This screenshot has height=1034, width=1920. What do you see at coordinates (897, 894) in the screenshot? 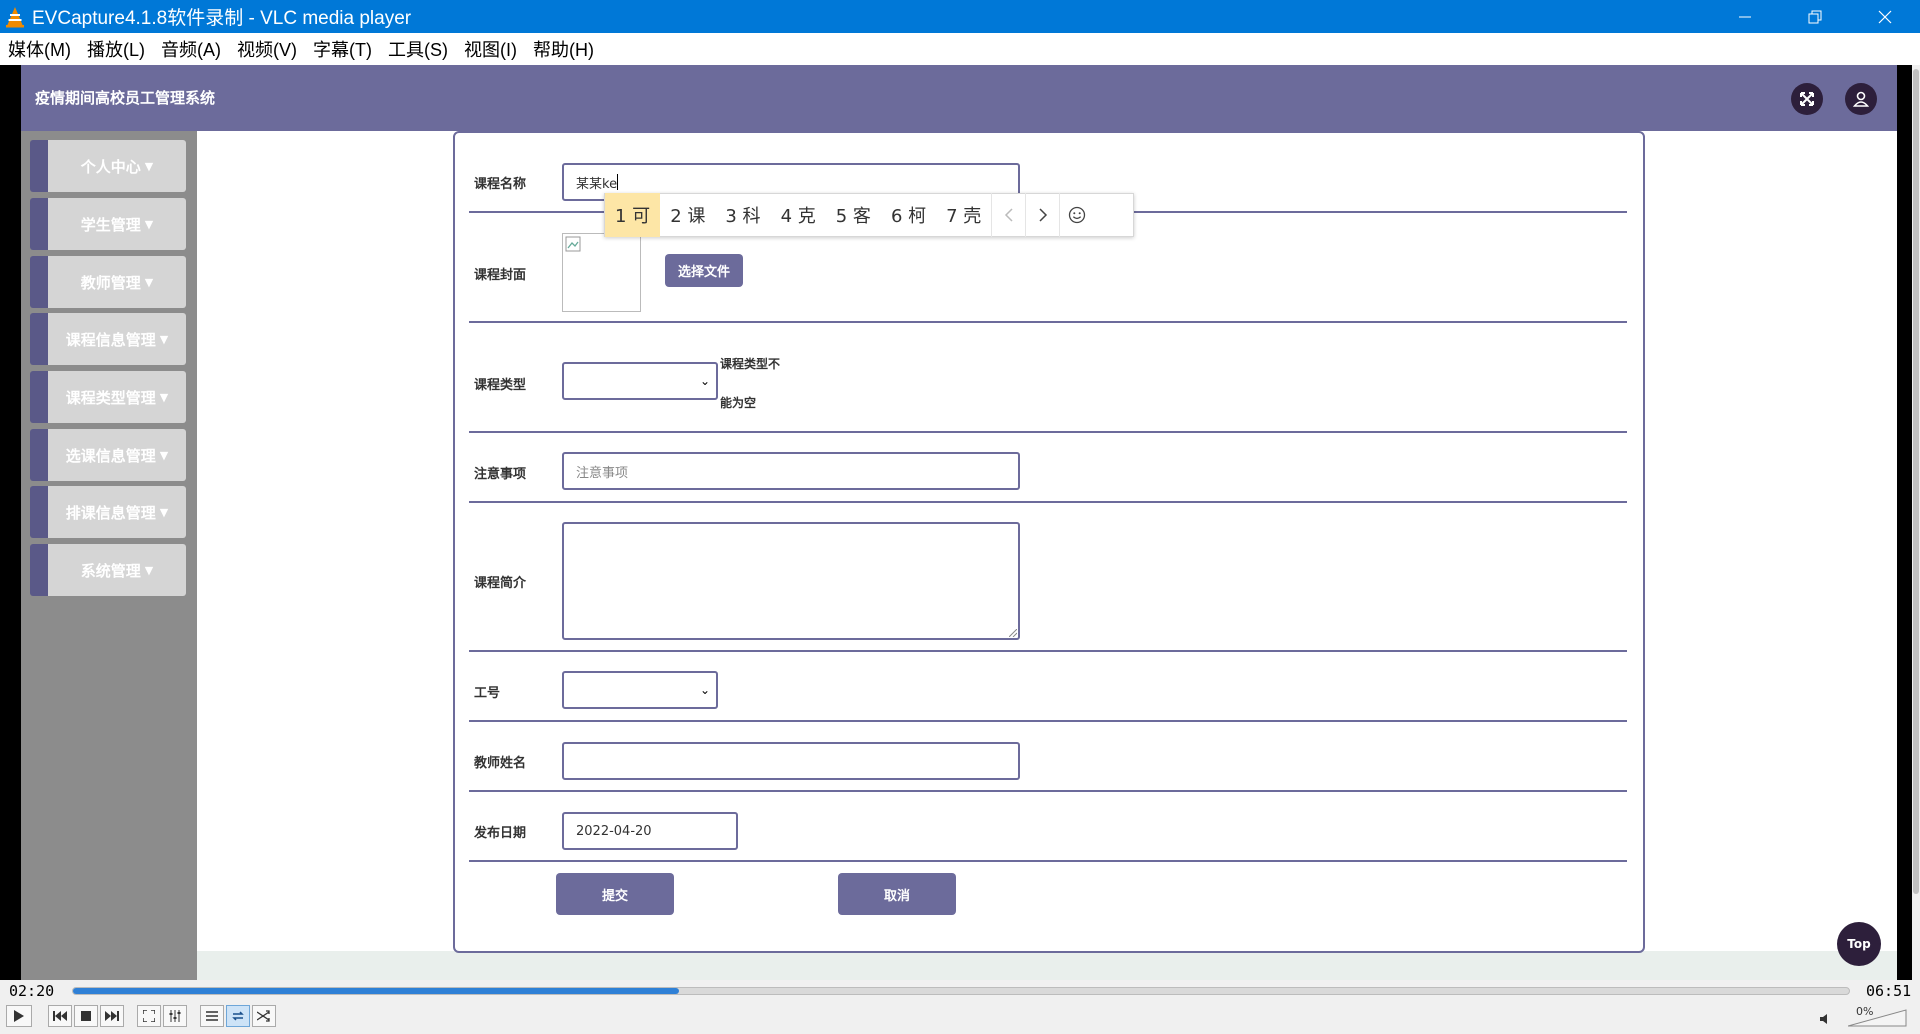
I see `cancel-button: 取消` at bounding box center [897, 894].